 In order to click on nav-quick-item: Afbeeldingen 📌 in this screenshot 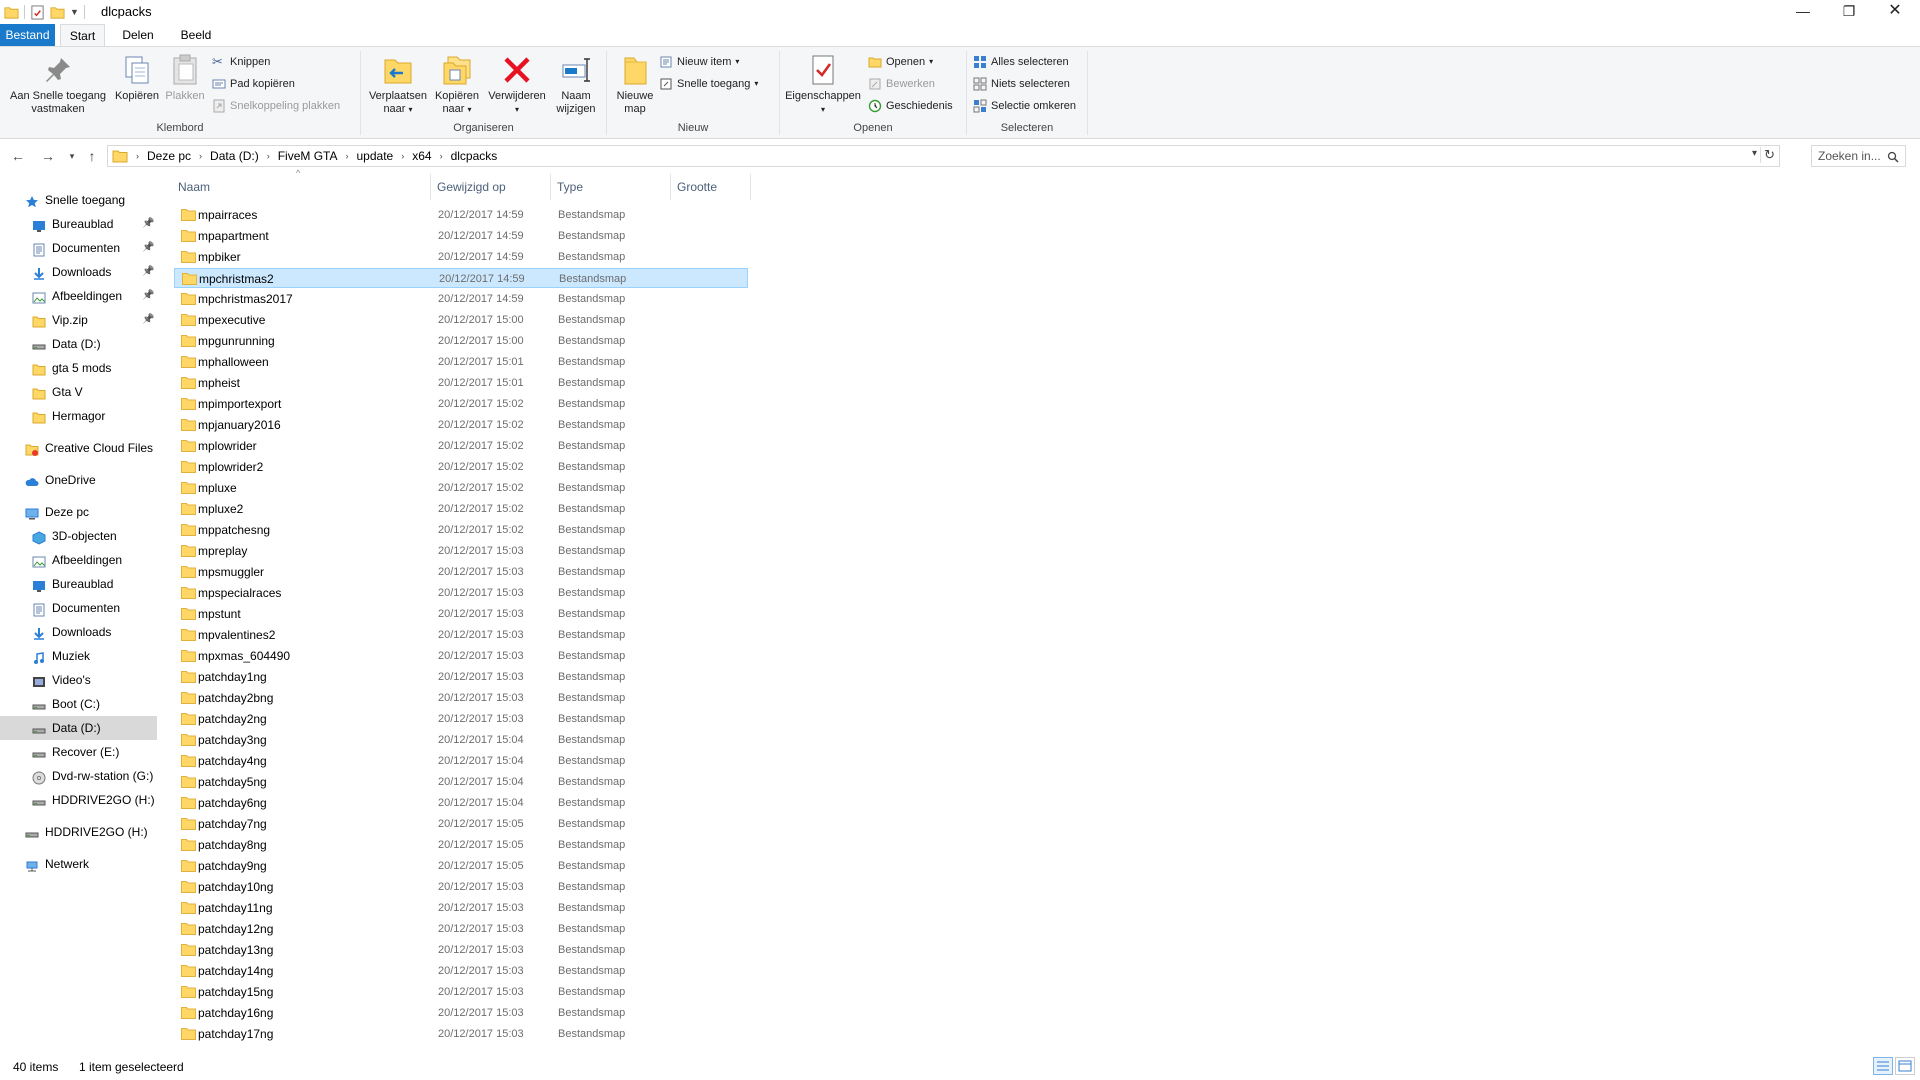, I will do `click(78, 296)`.